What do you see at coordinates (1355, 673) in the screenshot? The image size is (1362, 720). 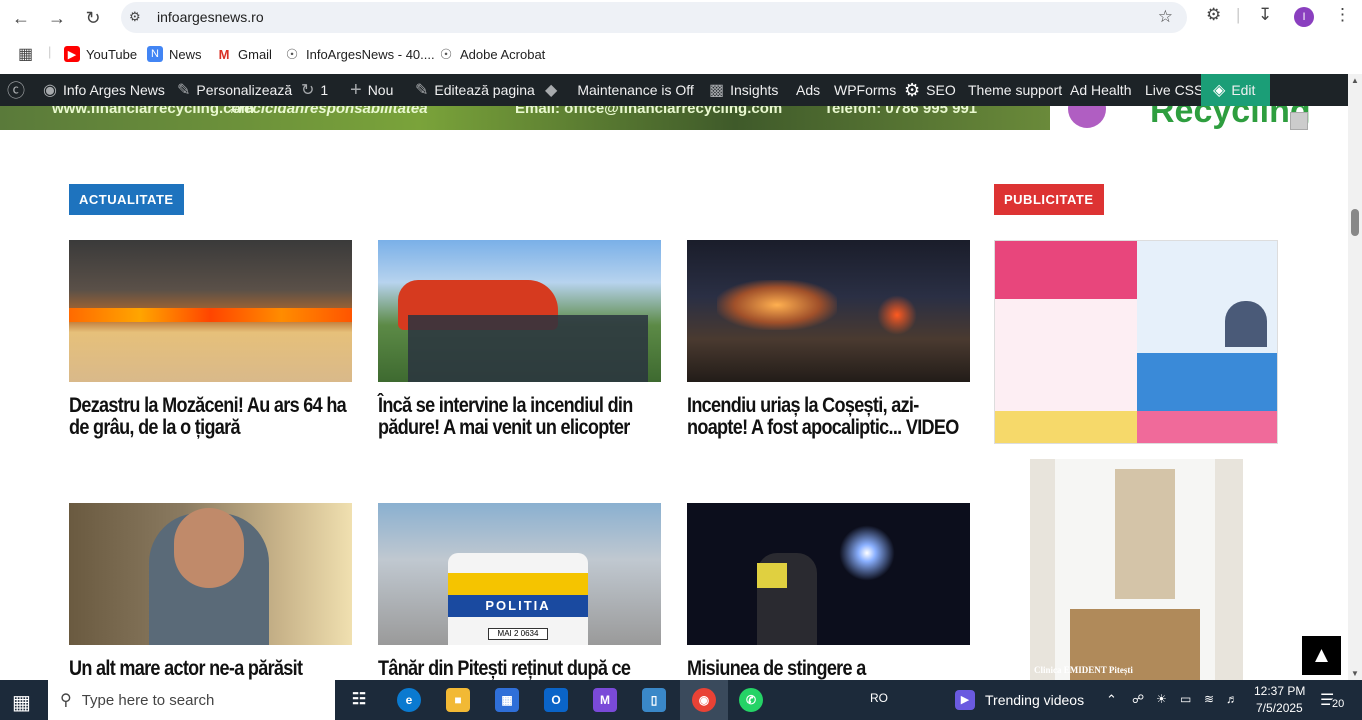 I see `scroll-down-icon: ▼` at bounding box center [1355, 673].